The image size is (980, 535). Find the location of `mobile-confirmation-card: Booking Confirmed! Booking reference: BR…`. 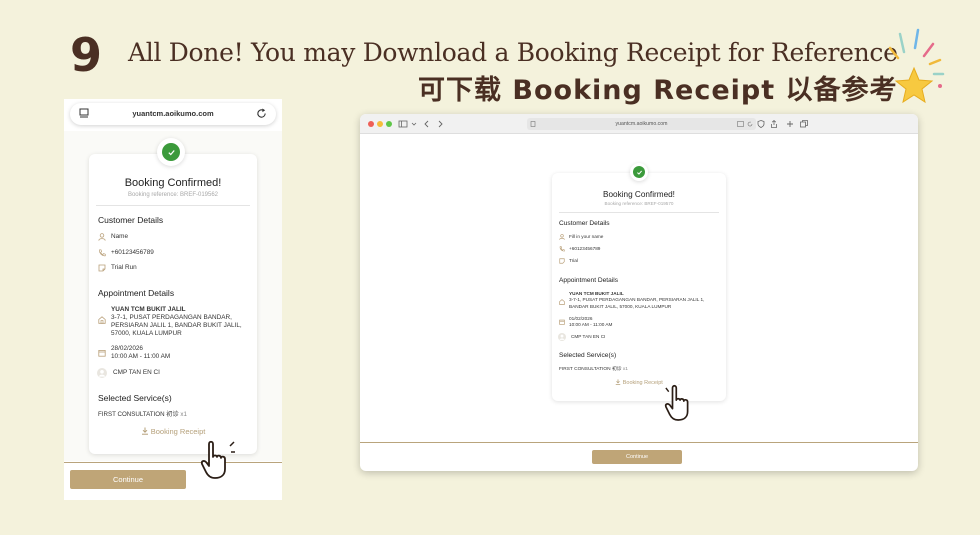

mobile-confirmation-card: Booking Confirmed! Booking reference: BR… is located at coordinates (173, 304).